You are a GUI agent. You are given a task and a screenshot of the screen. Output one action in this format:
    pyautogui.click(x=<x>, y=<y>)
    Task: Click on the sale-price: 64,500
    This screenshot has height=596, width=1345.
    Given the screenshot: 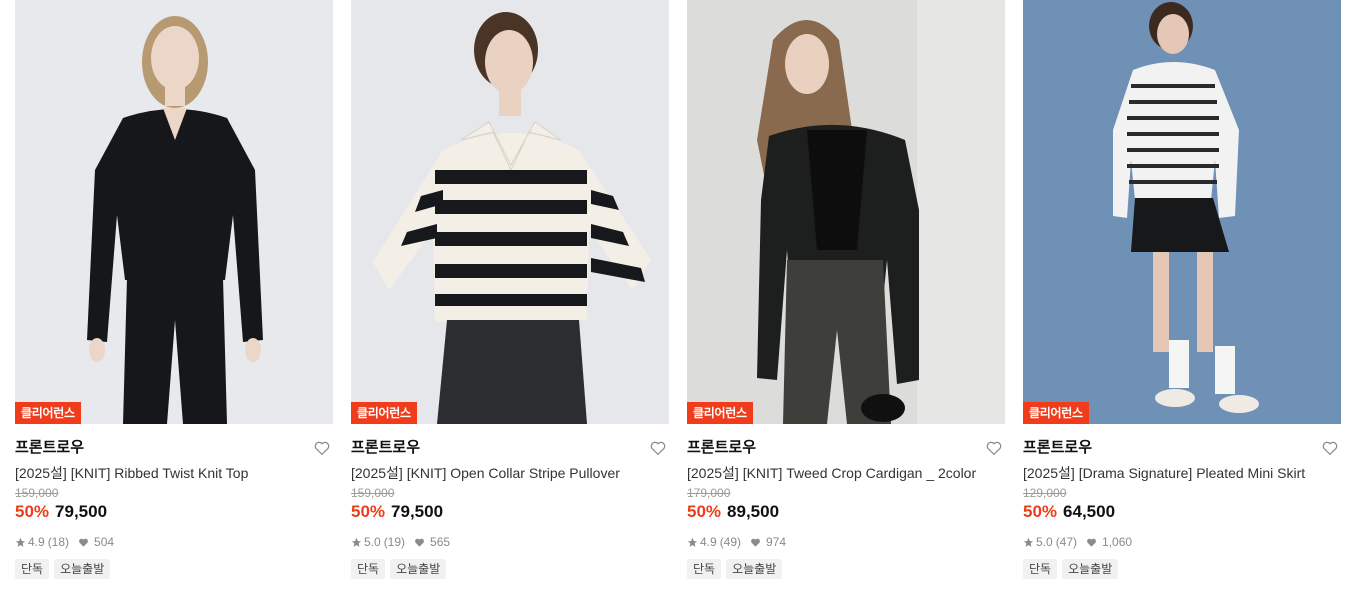 What is the action you would take?
    pyautogui.click(x=1089, y=511)
    